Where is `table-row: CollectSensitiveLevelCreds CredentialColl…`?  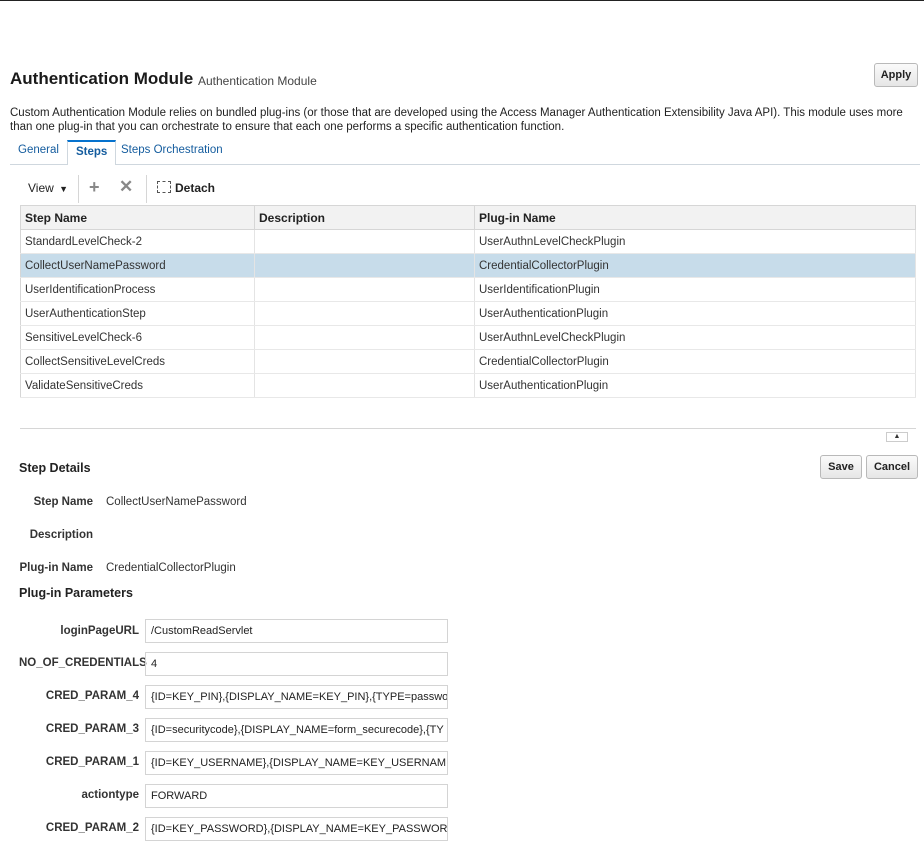
table-row: CollectSensitiveLevelCreds CredentialColl… is located at coordinates (468, 361).